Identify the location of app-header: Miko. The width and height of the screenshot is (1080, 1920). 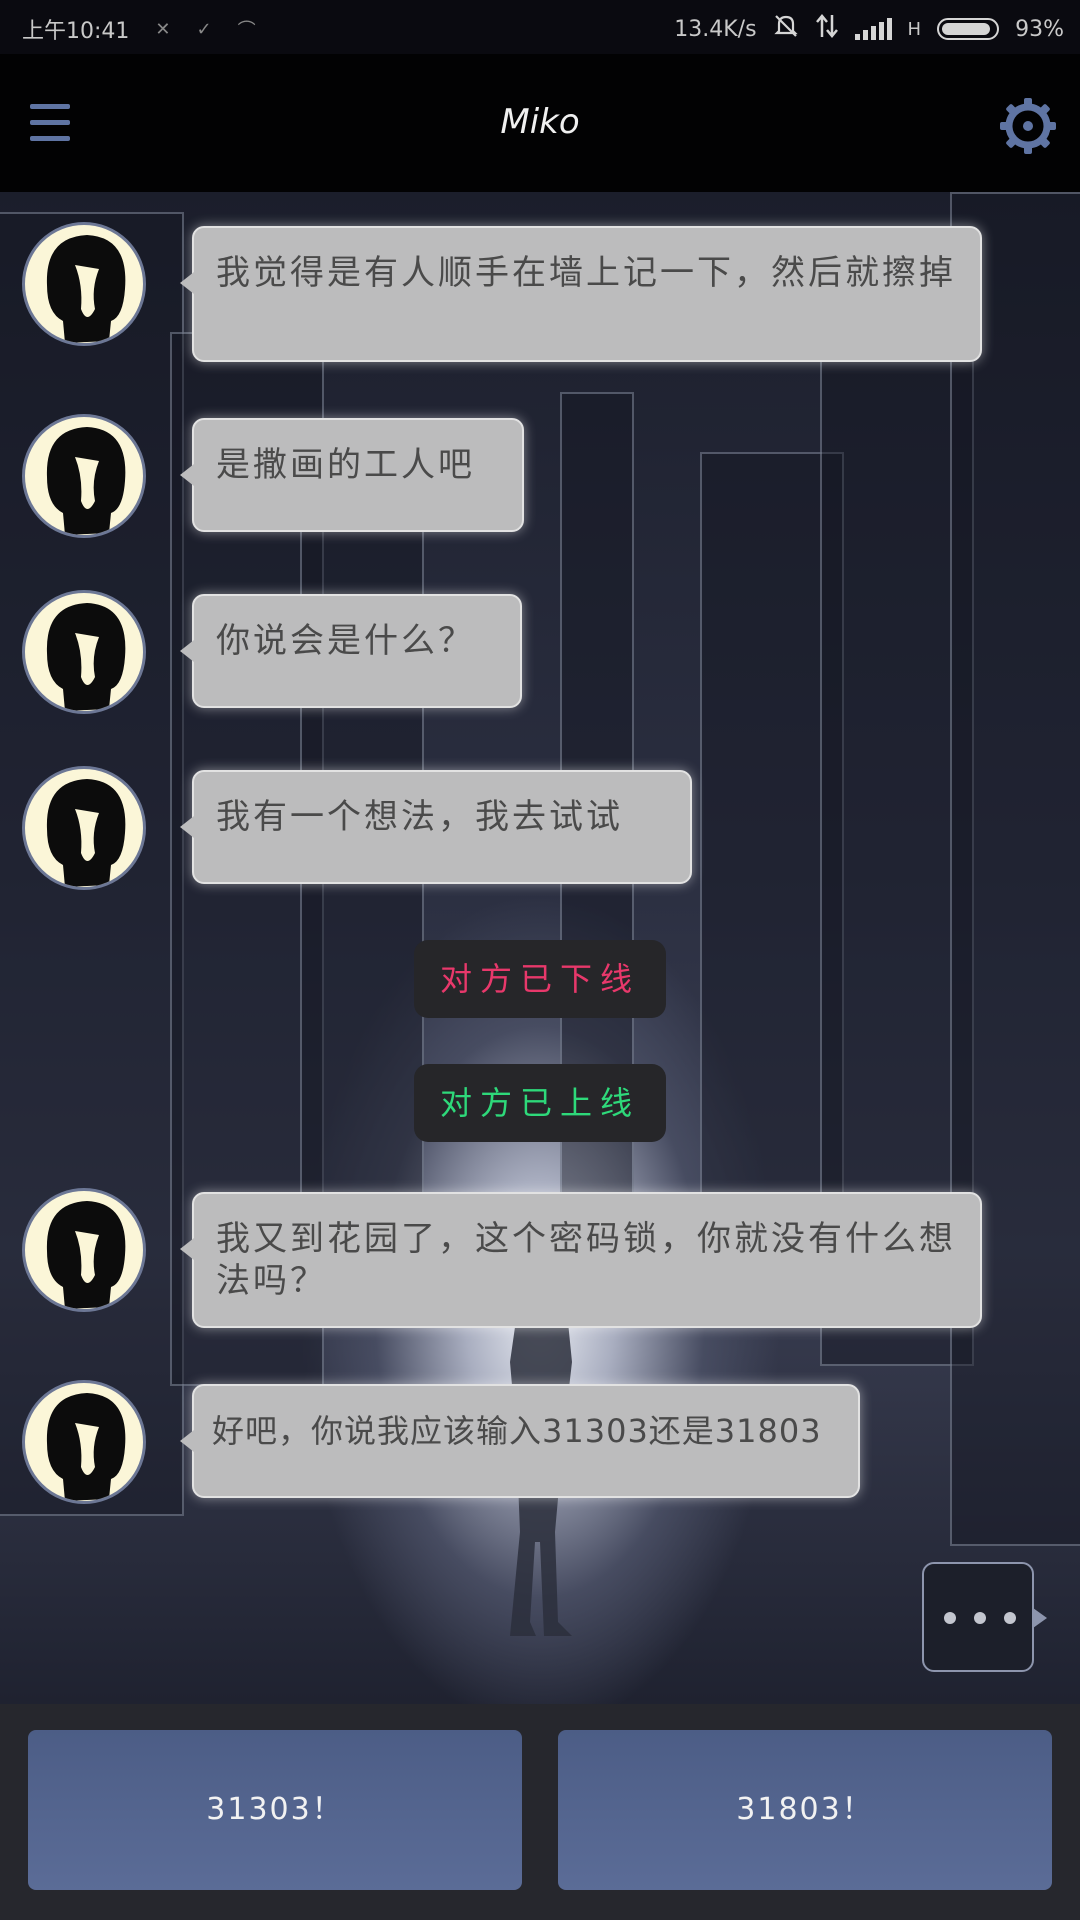
(540, 123).